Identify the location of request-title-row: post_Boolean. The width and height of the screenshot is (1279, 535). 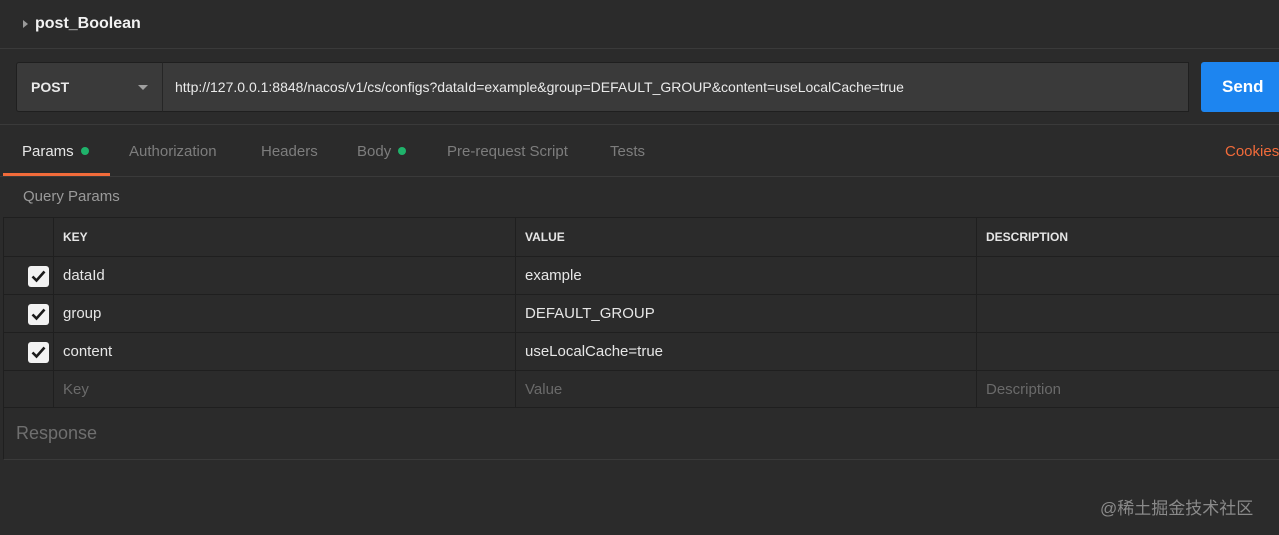
(639, 24).